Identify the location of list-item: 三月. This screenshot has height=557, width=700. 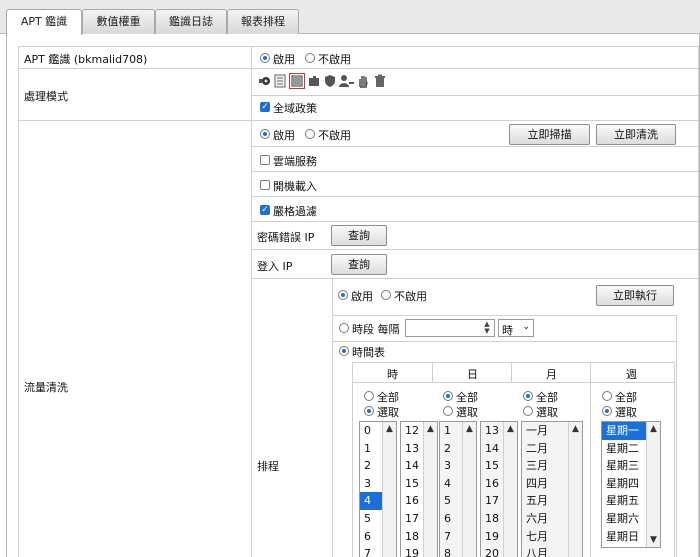
(545, 466).